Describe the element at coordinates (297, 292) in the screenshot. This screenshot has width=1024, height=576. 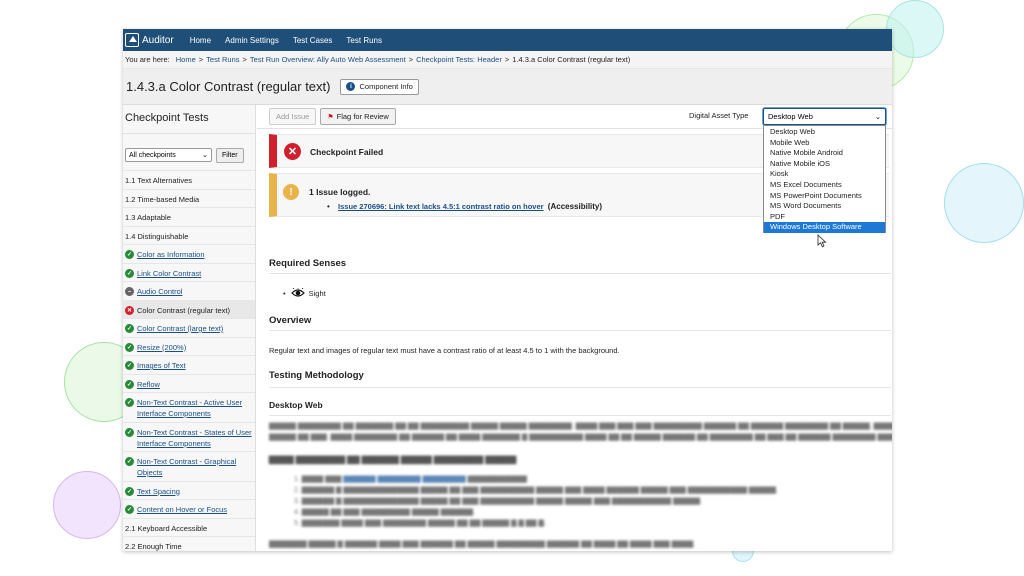
I see `eye-icon` at that location.